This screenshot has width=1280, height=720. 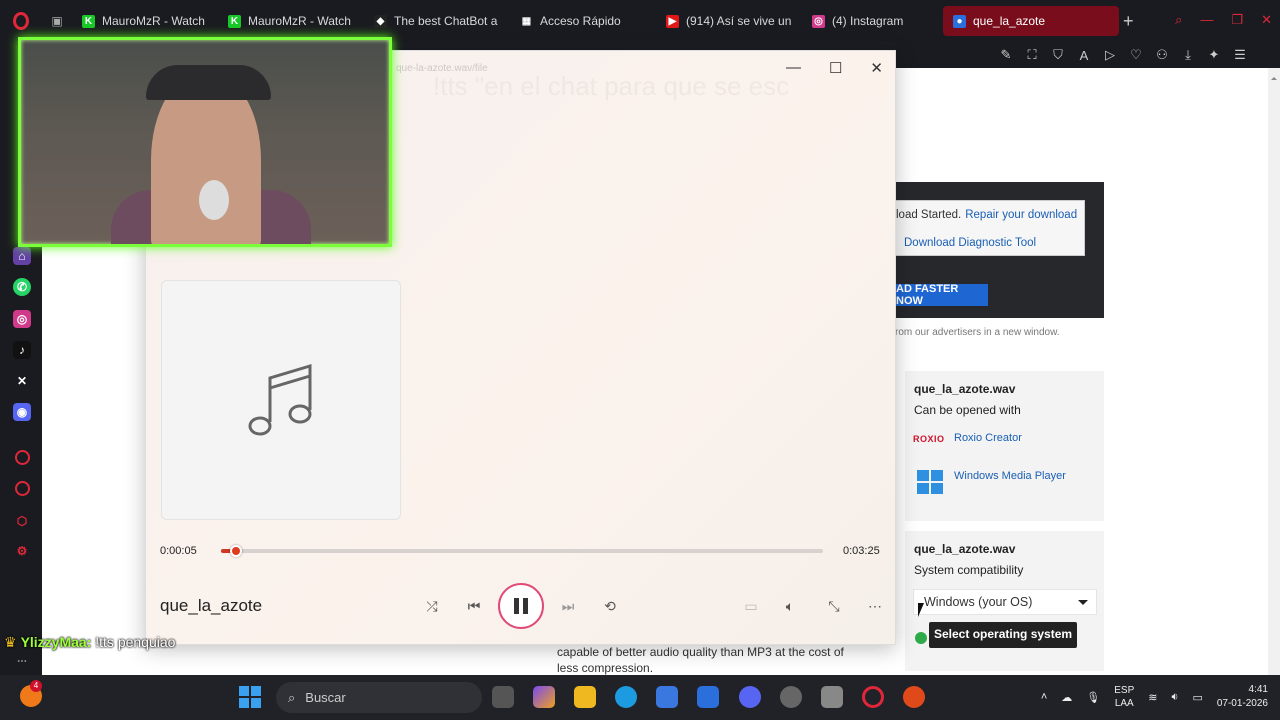 I want to click on settings-icon: ⚙, so click(x=22, y=551).